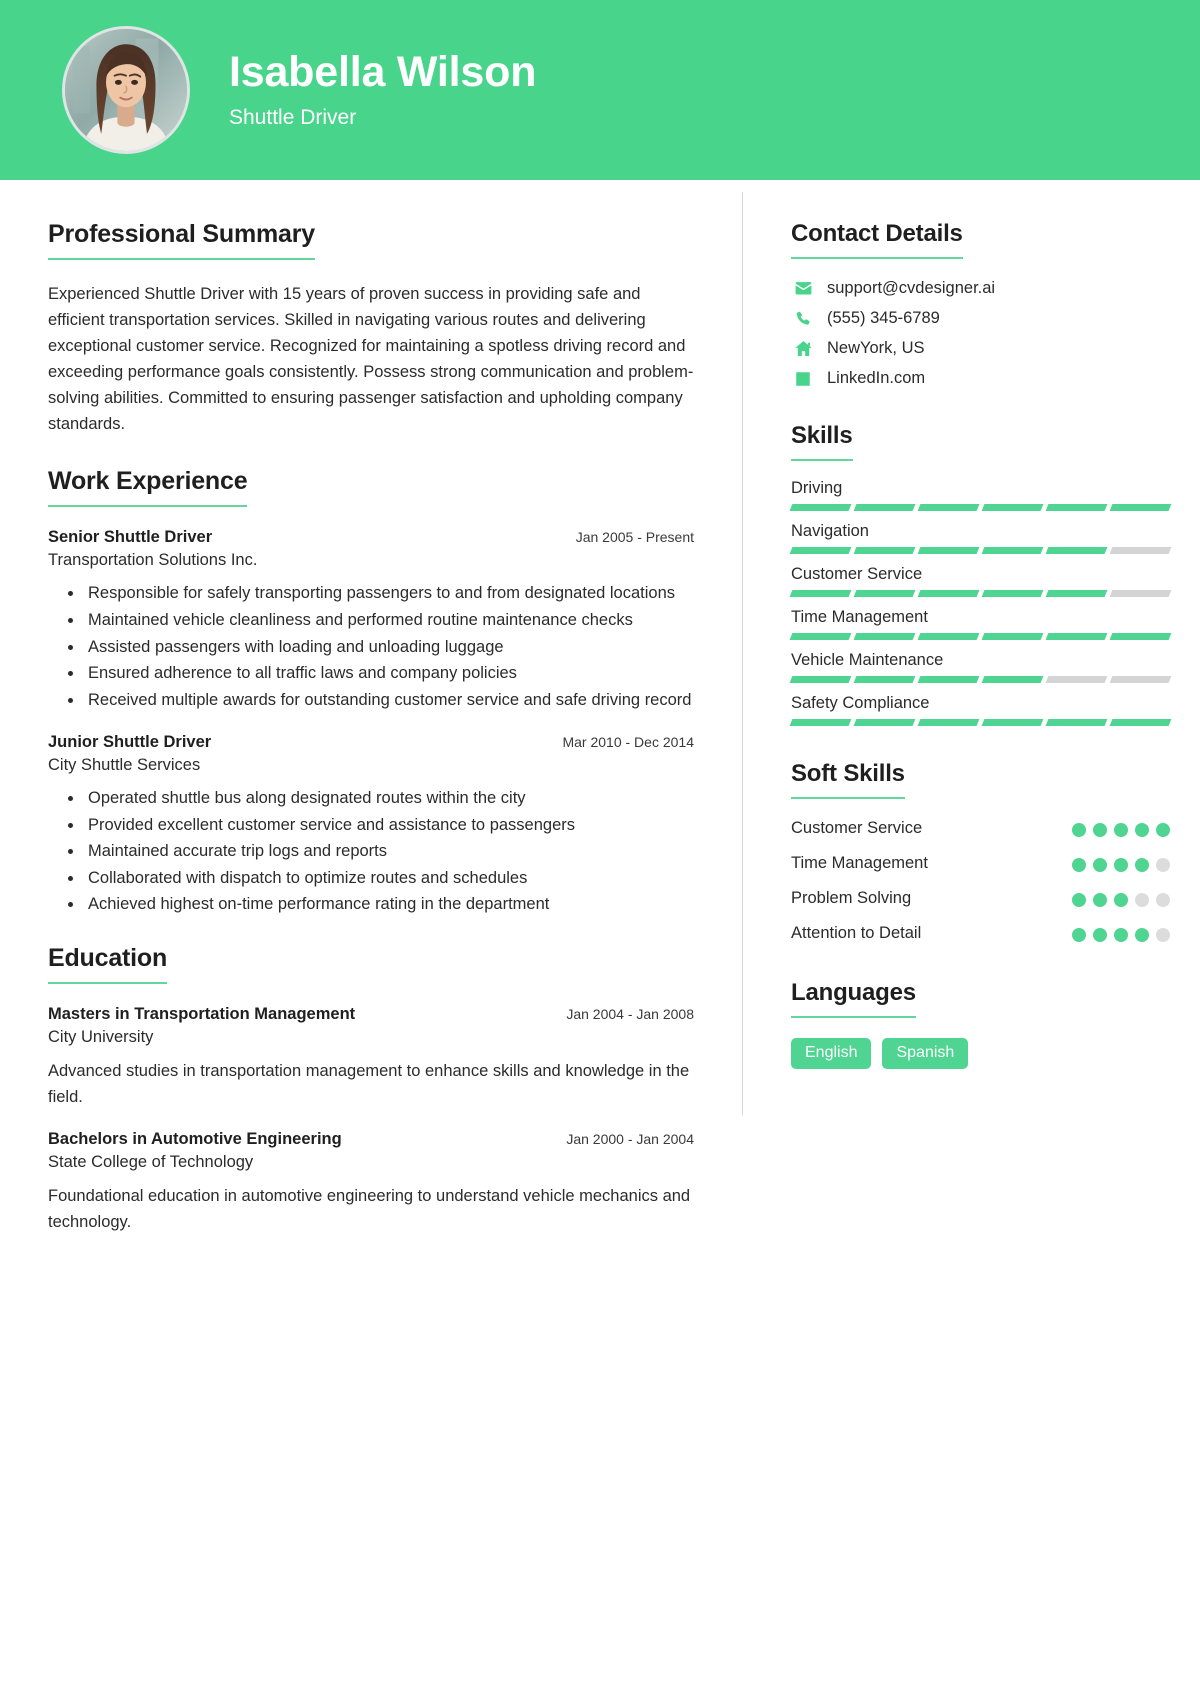 Image resolution: width=1200 pixels, height=1684 pixels. Describe the element at coordinates (817, 488) in the screenshot. I see `skill-label: Driving` at that location.